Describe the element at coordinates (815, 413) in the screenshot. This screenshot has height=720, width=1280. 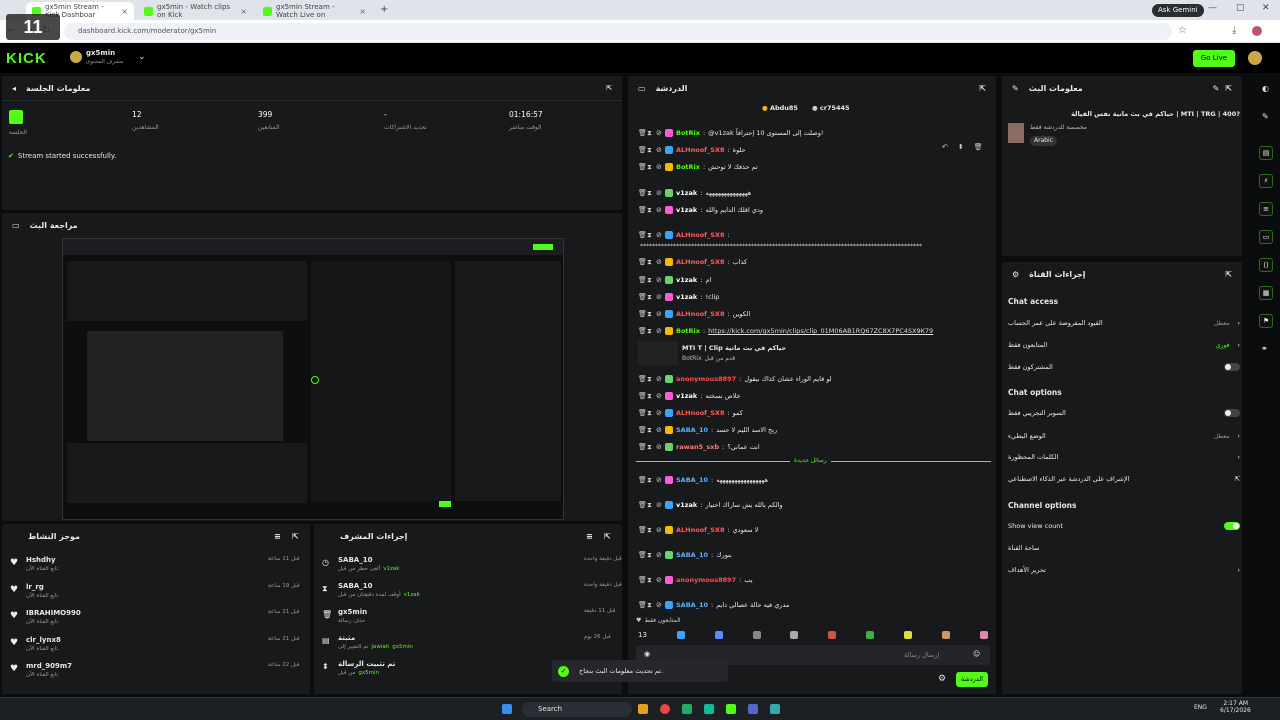
I see `chat-message: 🗑 ⧗ ⊘ ALHnoof_SX8: كمو` at that location.